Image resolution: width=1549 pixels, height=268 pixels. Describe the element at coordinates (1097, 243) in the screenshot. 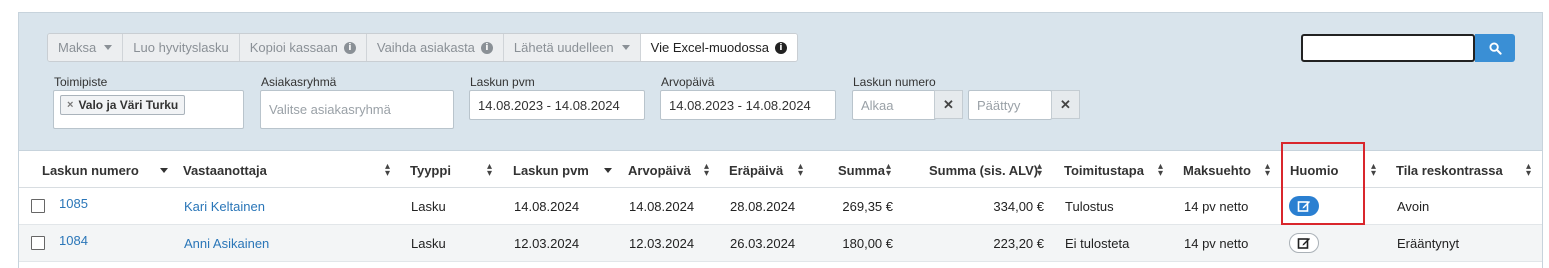

I see `cell-toimitustapa: Ei tulosteta` at that location.